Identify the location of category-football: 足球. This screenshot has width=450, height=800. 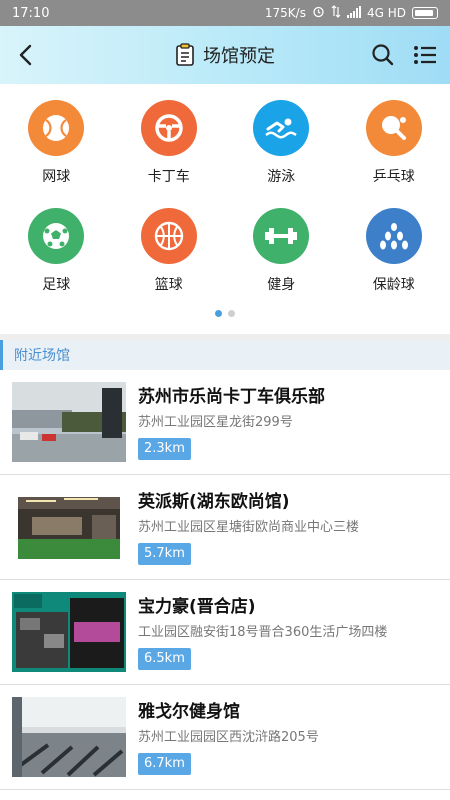
(56, 253).